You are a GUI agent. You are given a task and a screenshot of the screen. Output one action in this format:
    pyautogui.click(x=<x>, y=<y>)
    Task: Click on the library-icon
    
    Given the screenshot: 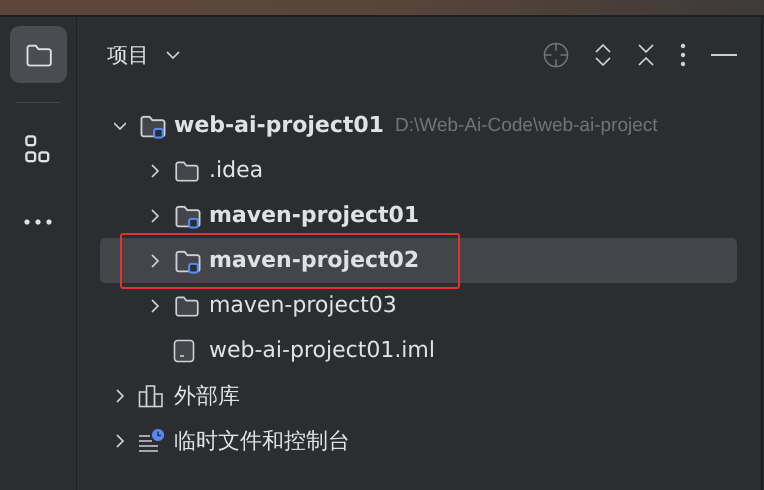 What is the action you would take?
    pyautogui.click(x=151, y=396)
    